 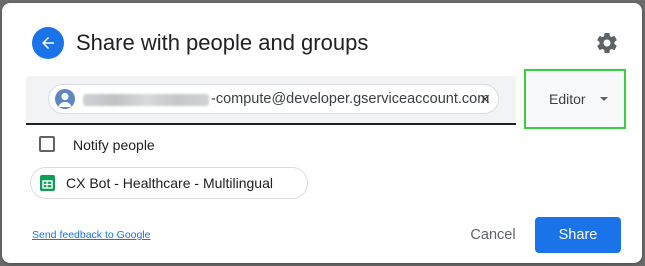 What do you see at coordinates (350, 99) in the screenshot?
I see `recipient-email: -compute@developer.gserviceaccount.com` at bounding box center [350, 99].